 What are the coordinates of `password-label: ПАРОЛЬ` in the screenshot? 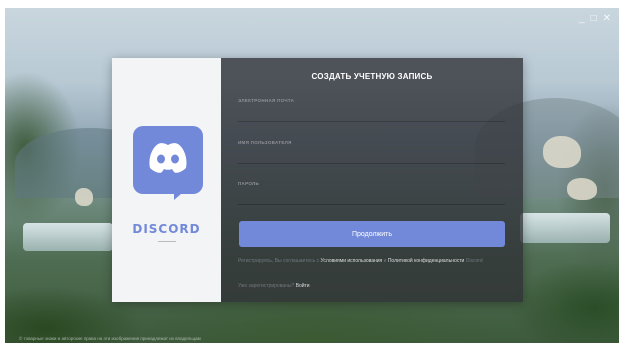 It's located at (249, 183).